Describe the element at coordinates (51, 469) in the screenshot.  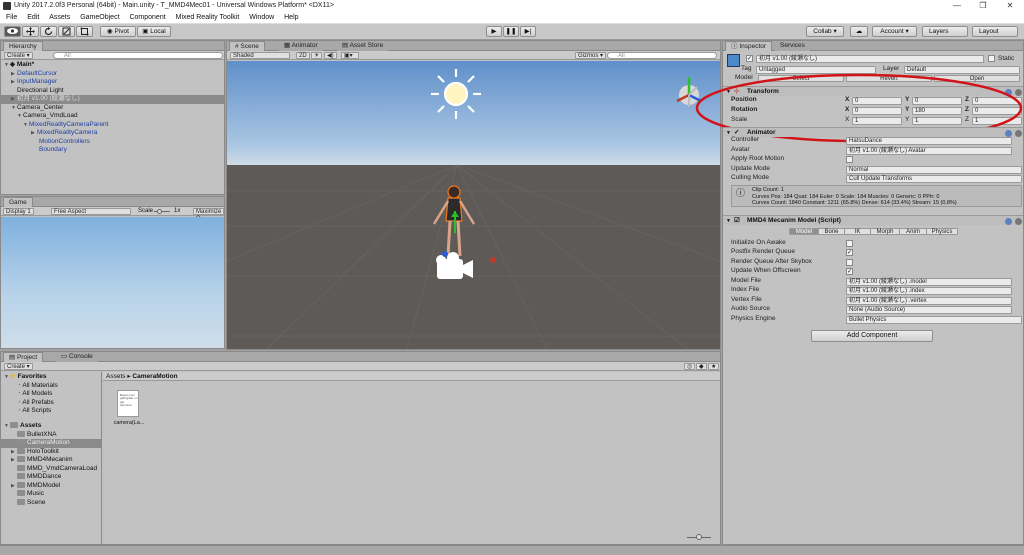
I see `asset-folder: MMD_VmdCameraLoad` at that location.